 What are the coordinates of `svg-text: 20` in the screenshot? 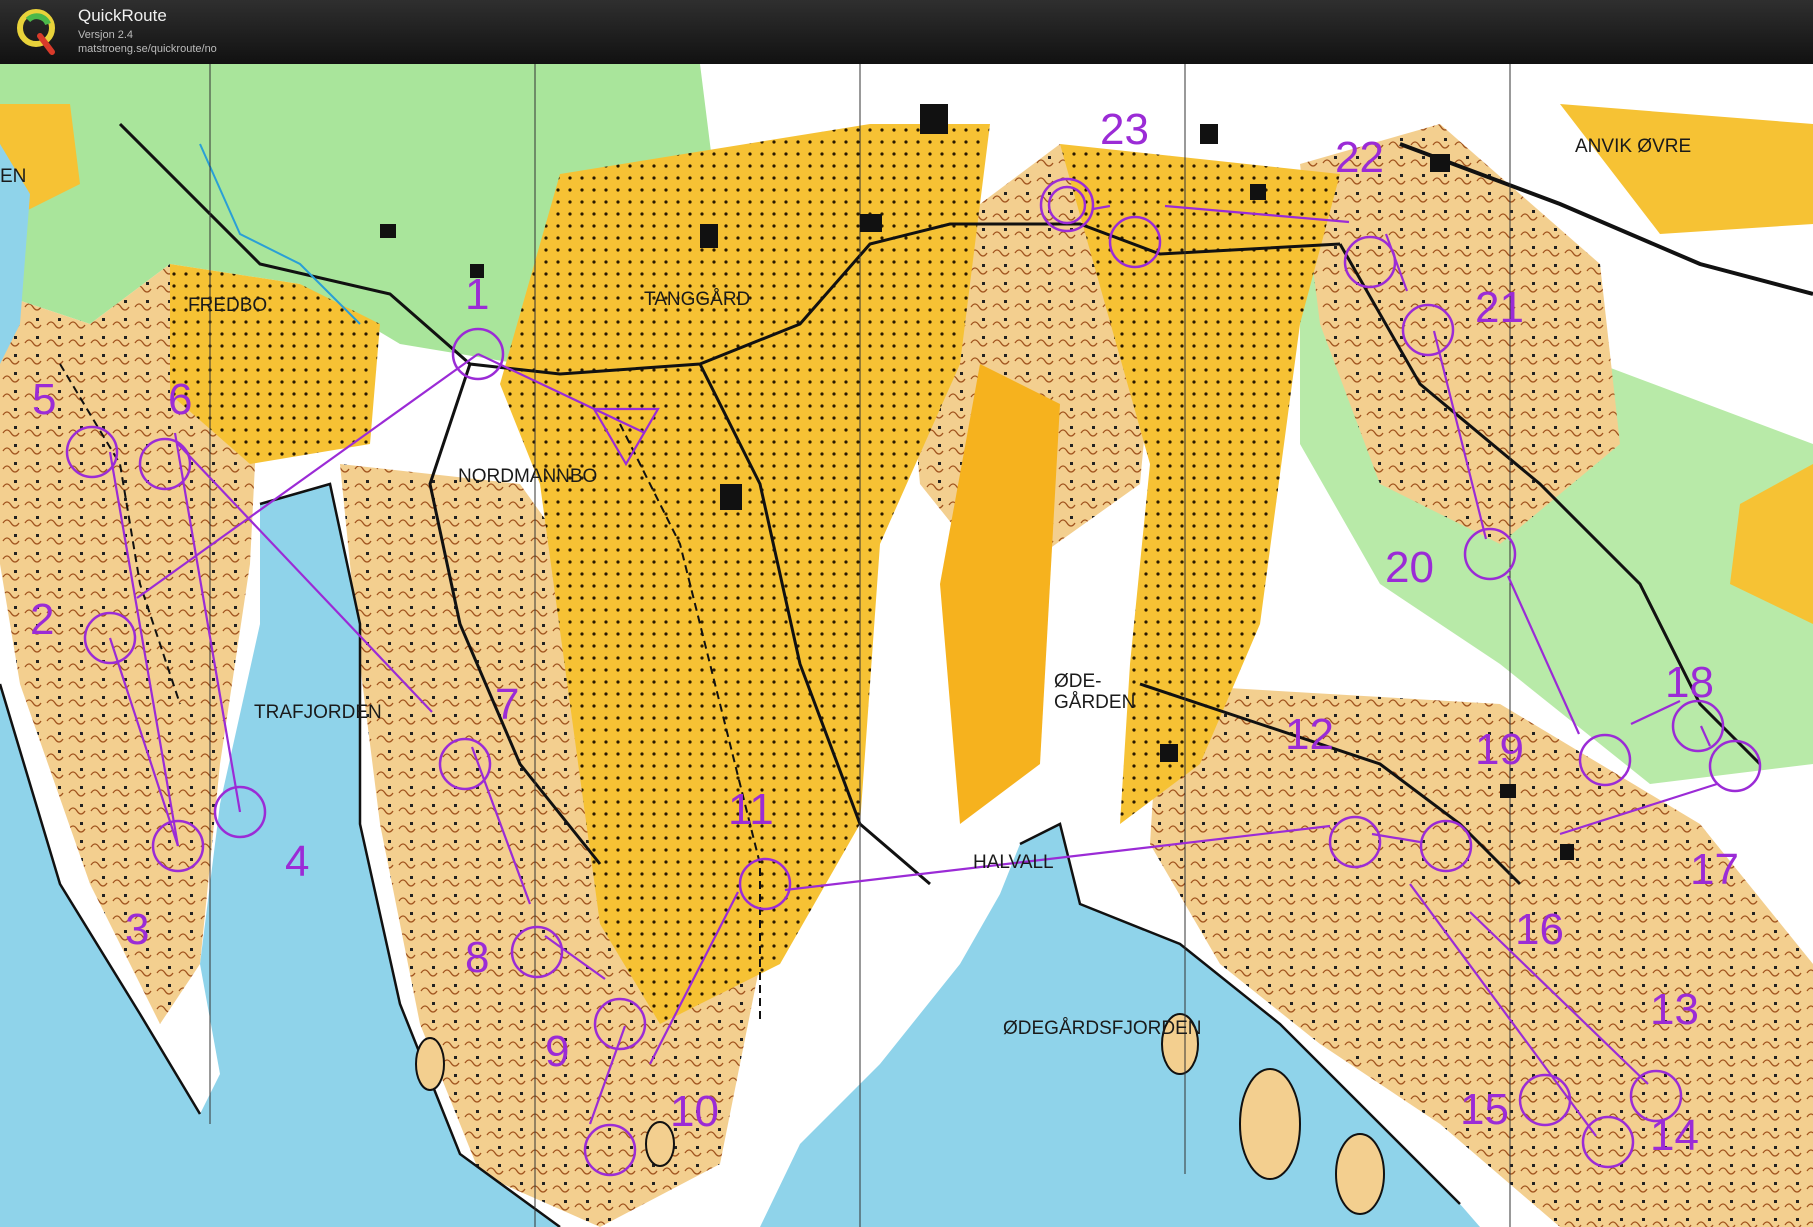 It's located at (1409, 567).